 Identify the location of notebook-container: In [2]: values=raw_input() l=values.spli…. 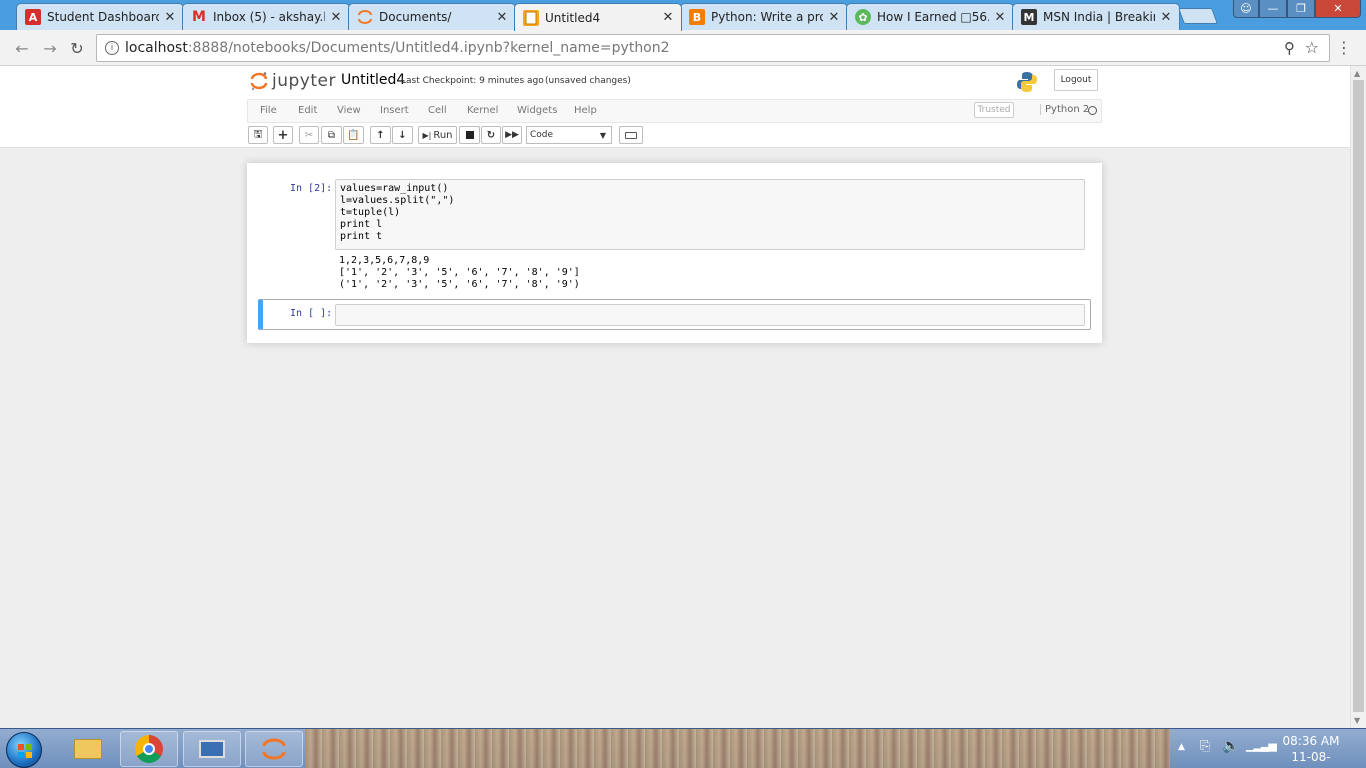
(674, 253).